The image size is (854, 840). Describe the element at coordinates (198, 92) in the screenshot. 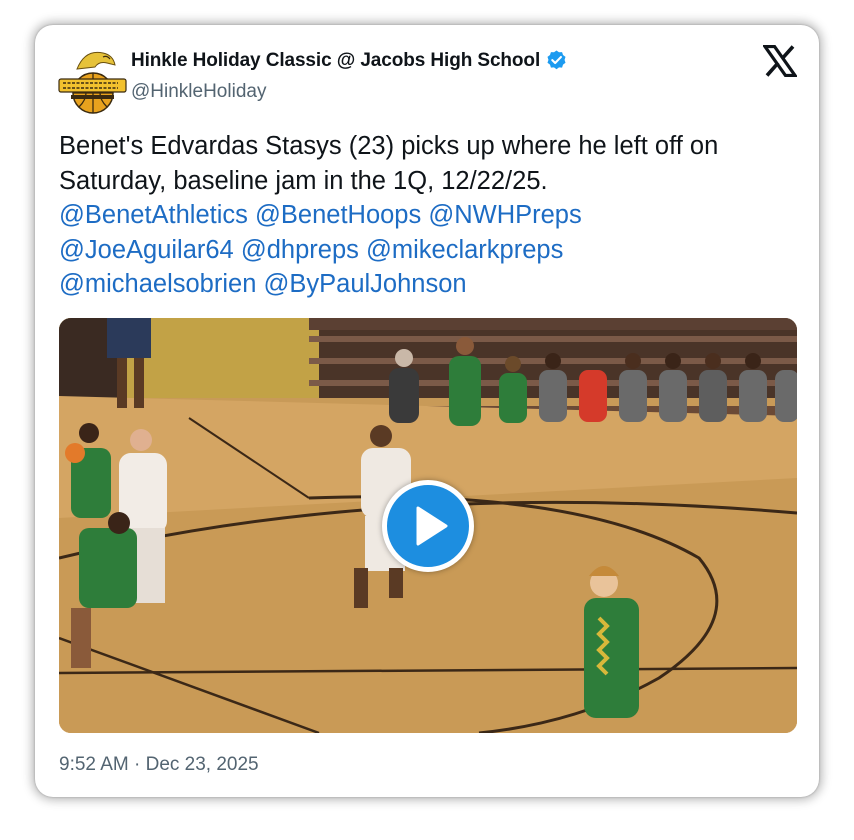

I see `author-handle: @HinkleHoliday` at that location.